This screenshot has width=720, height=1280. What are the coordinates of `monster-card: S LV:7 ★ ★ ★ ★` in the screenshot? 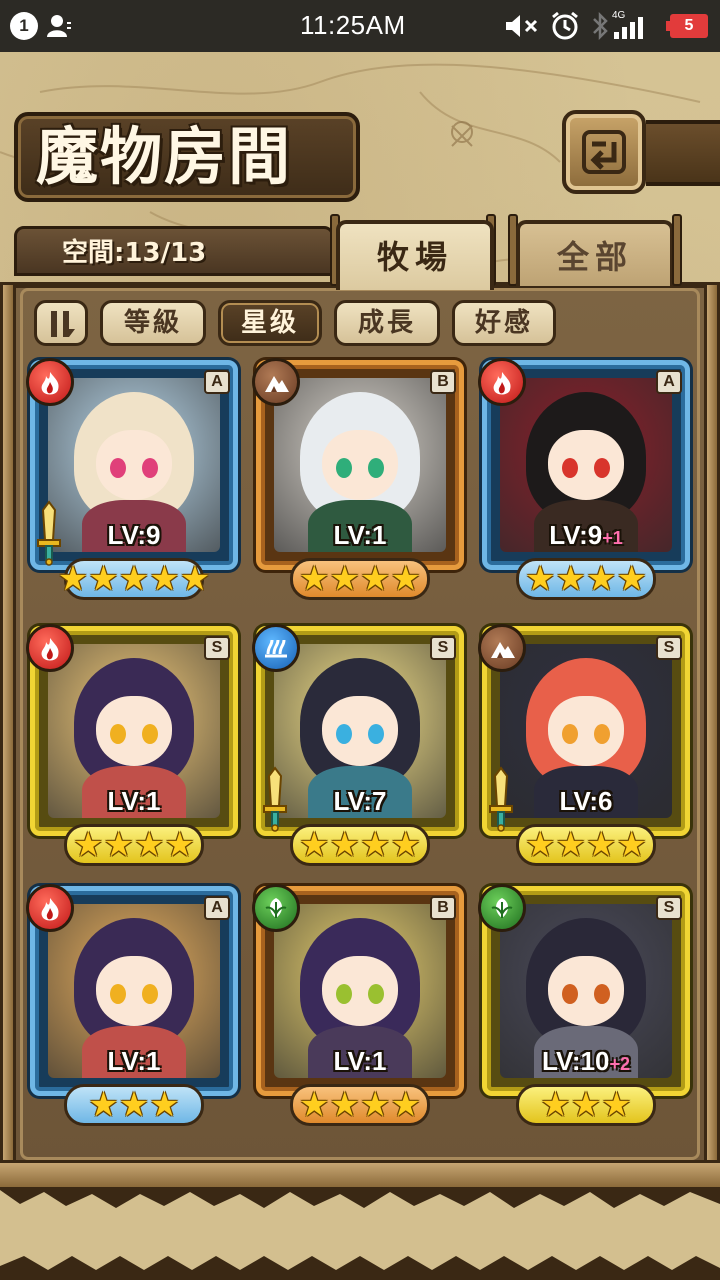 It's located at (358, 745).